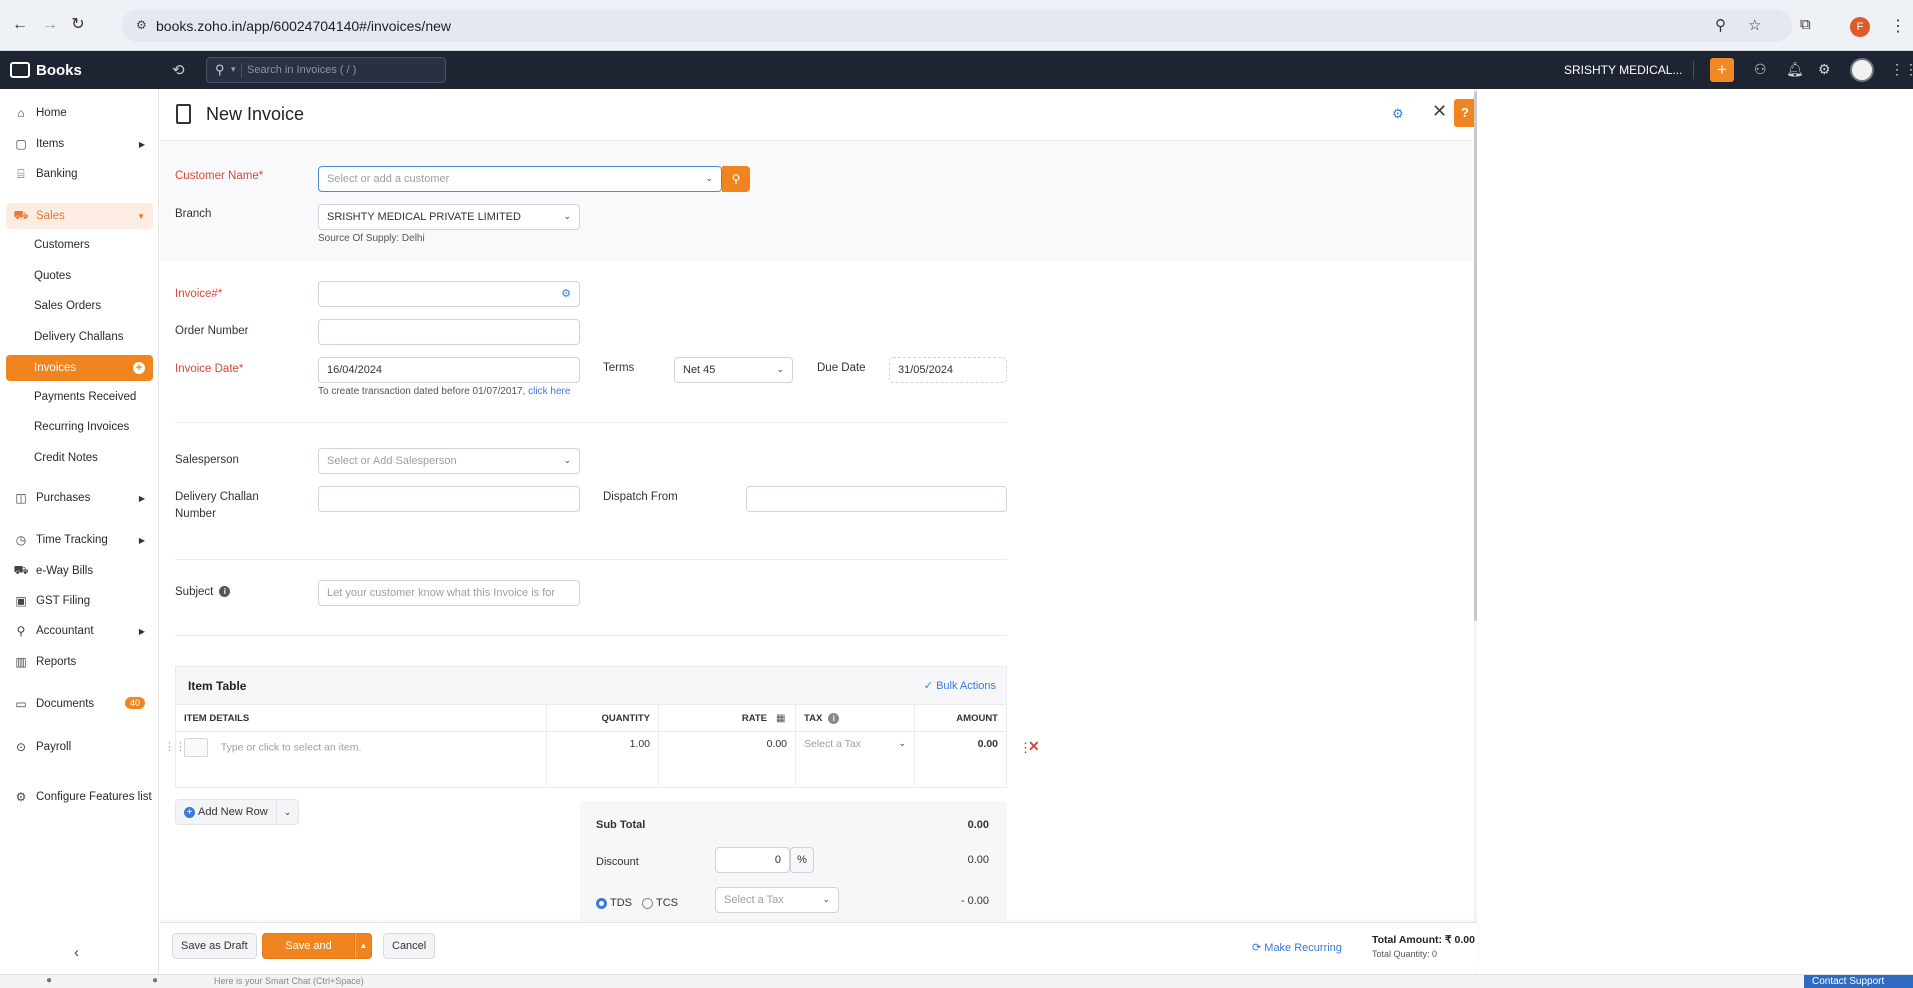 The height and width of the screenshot is (988, 1913). What do you see at coordinates (93, 397) in the screenshot?
I see `sidebar-item-payments-received: Payments Received` at bounding box center [93, 397].